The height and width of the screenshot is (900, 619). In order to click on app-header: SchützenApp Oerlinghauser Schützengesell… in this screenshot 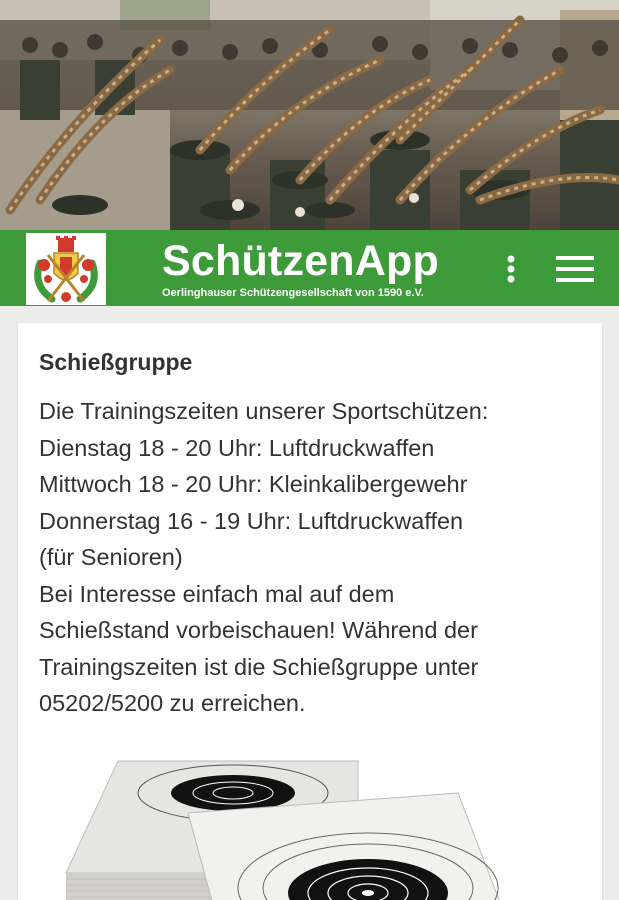, I will do `click(309, 268)`.